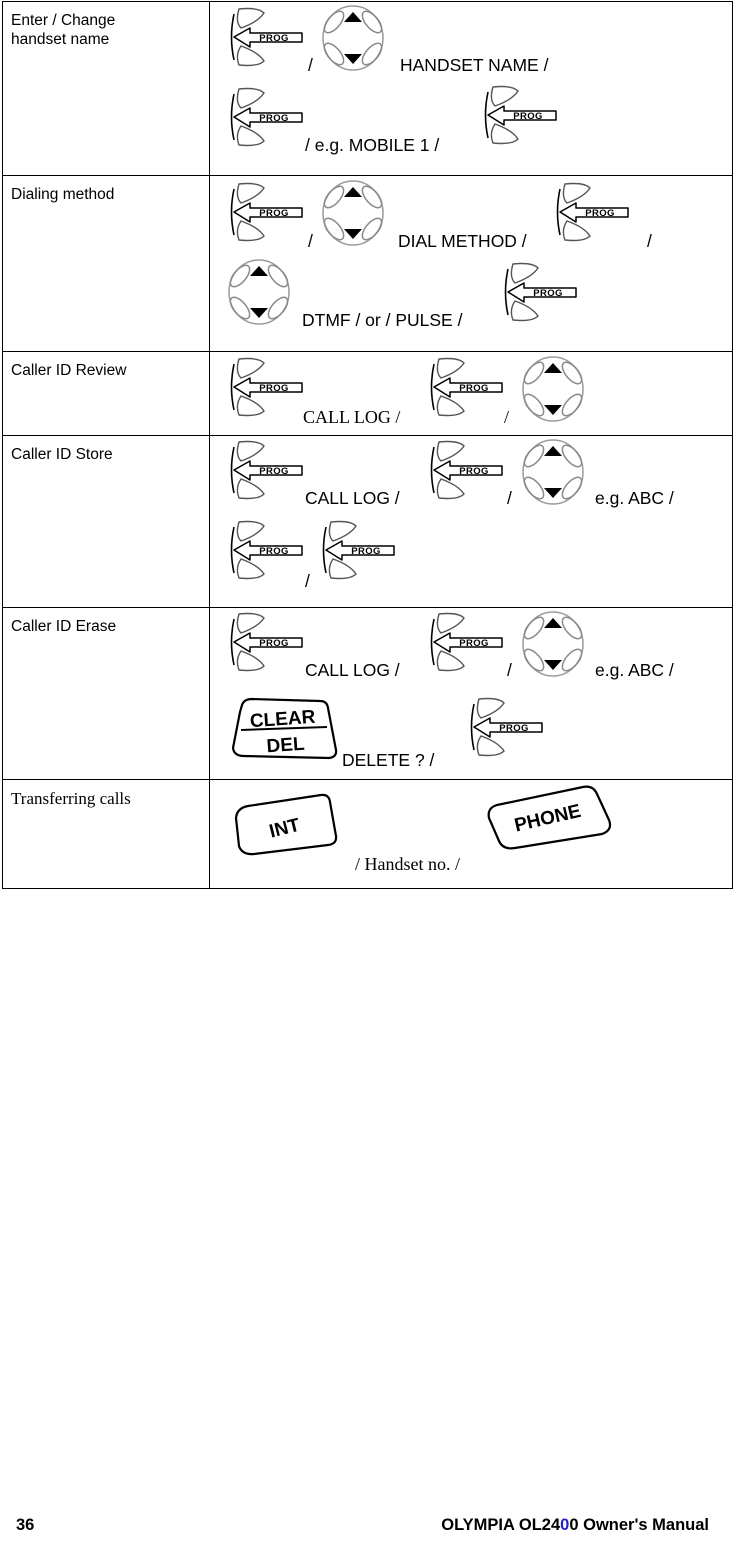 The width and height of the screenshot is (736, 1544). I want to click on manual-title-before: OLYMPIA OL24, so click(501, 1525).